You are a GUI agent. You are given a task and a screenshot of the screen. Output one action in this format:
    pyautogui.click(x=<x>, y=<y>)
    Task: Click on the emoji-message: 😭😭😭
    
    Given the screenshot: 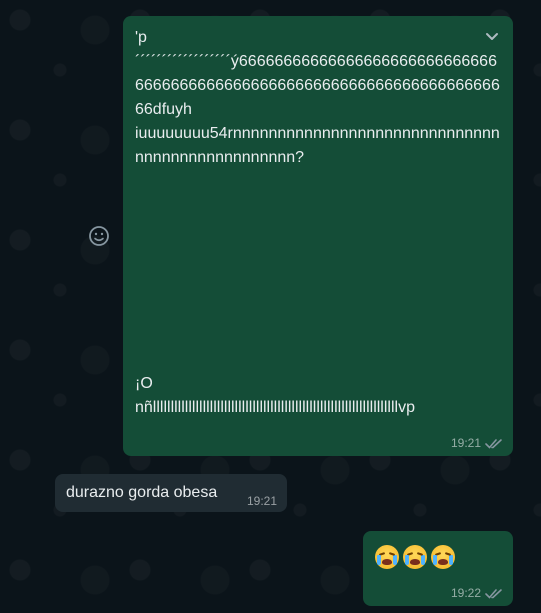 What is the action you would take?
    pyautogui.click(x=438, y=556)
    